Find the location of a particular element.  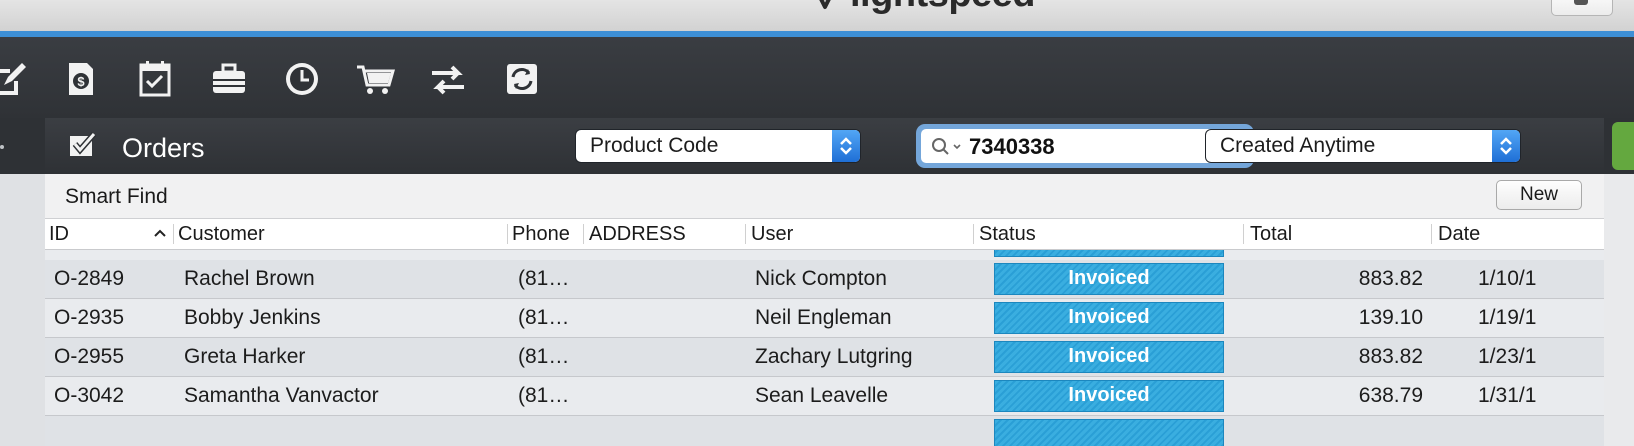

search-field-select: Product Code is located at coordinates (718, 146).